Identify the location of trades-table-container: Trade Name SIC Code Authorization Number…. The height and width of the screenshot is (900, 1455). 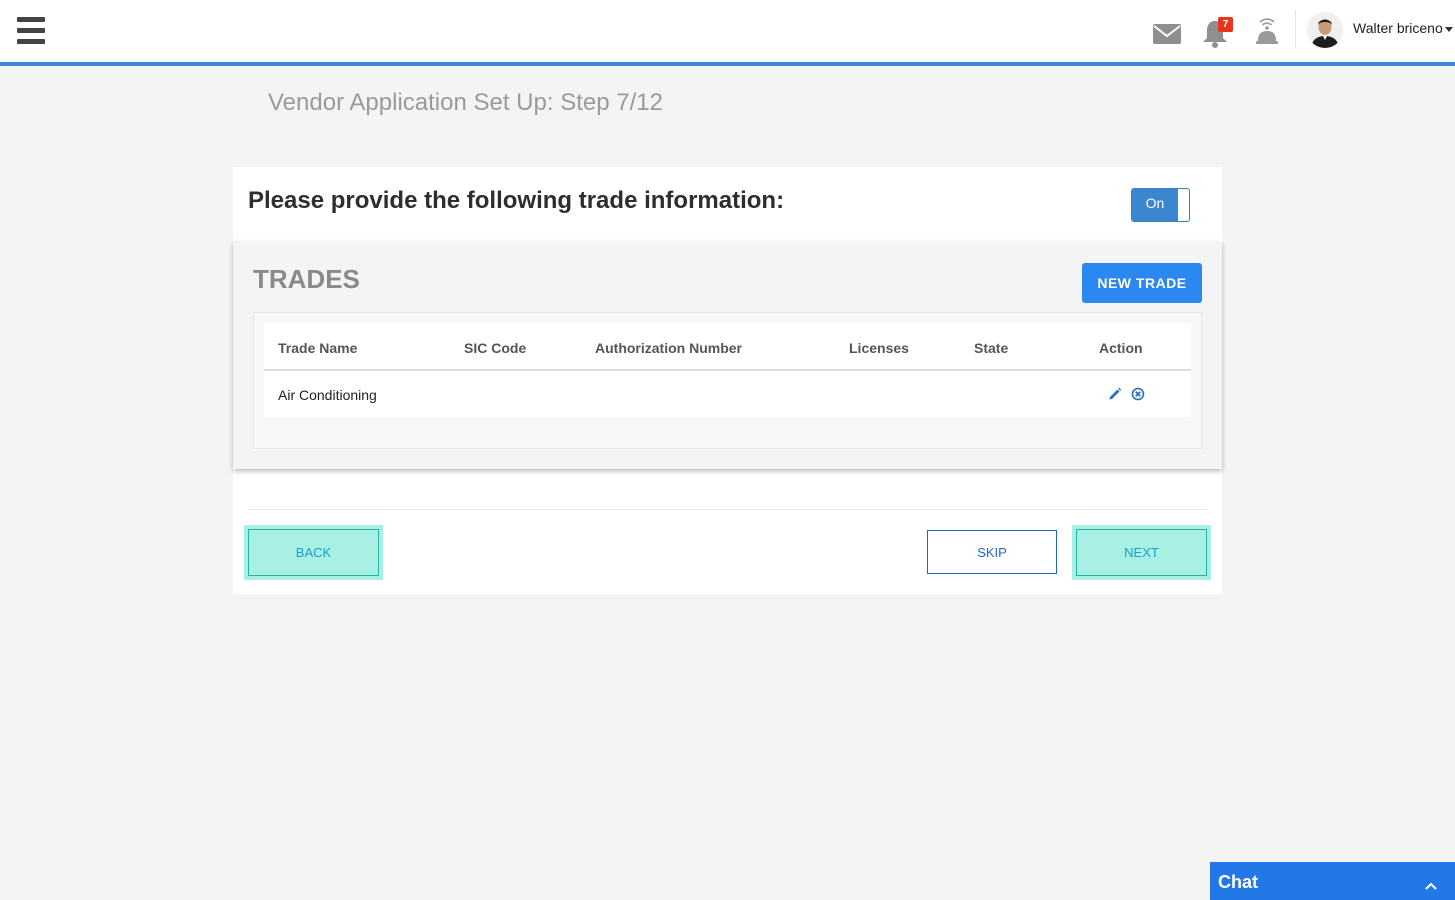
(727, 380).